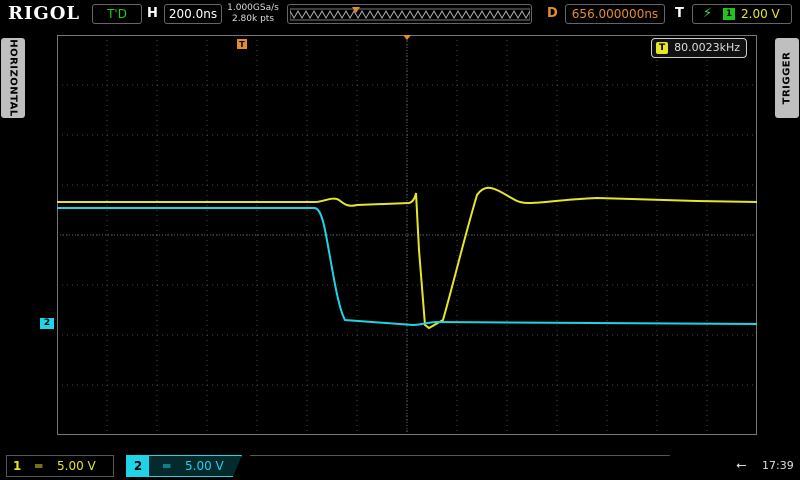 The height and width of the screenshot is (480, 800). What do you see at coordinates (152, 13) in the screenshot?
I see `timebase-label: H` at bounding box center [152, 13].